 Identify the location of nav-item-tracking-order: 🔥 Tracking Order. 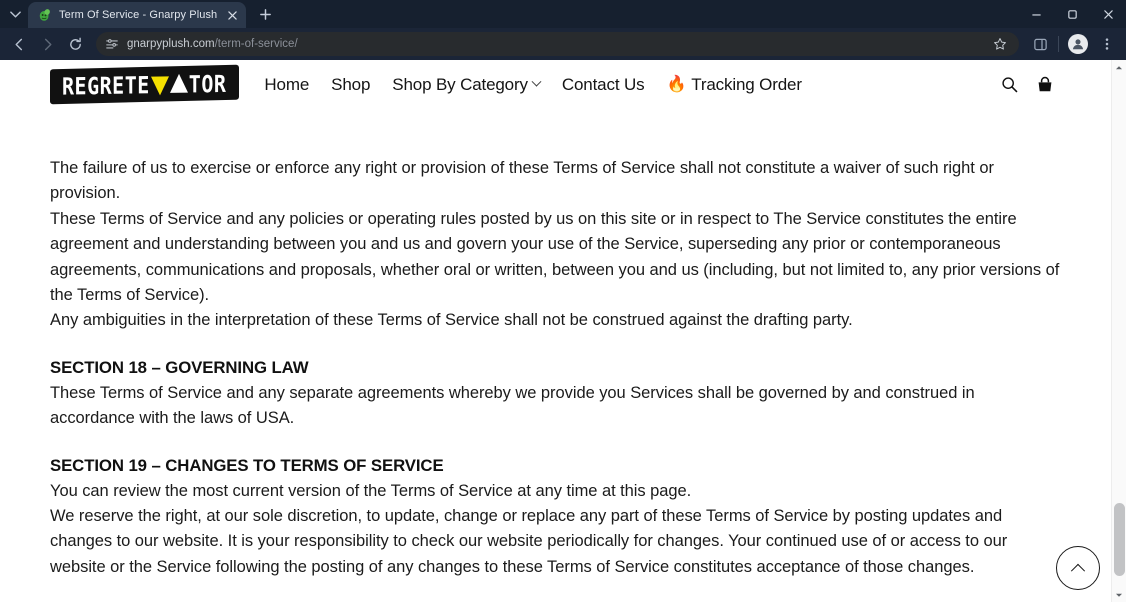
(733, 85).